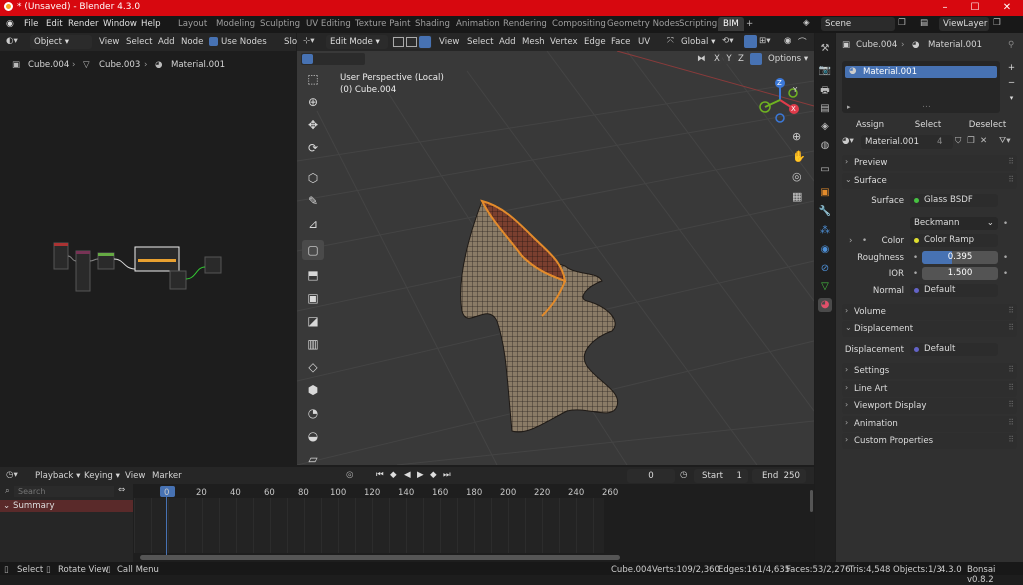 This screenshot has width=1023, height=585. I want to click on current-frame-field: 0, so click(651, 476).